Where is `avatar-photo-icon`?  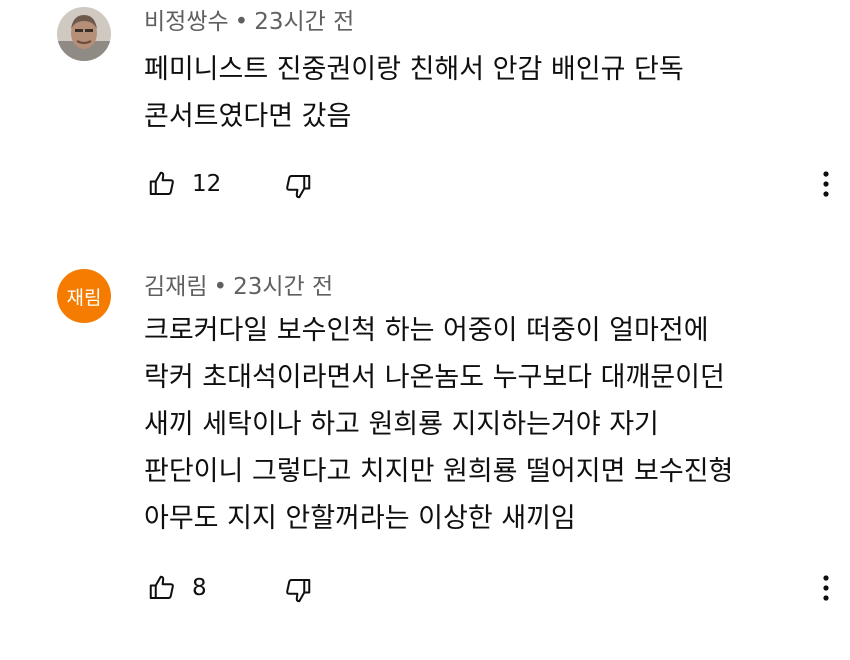 avatar-photo-icon is located at coordinates (84, 34).